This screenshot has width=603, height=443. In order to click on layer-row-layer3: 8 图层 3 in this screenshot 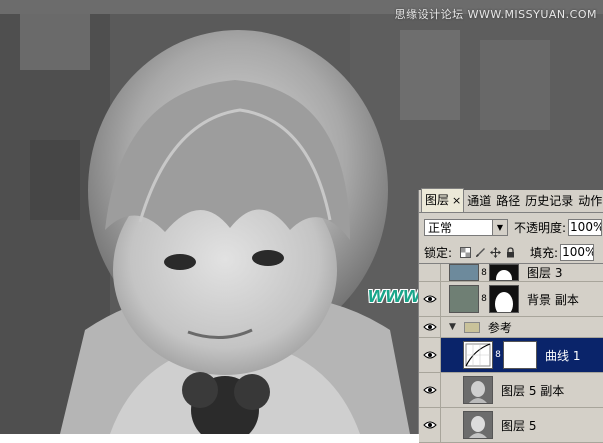, I will do `click(511, 273)`.